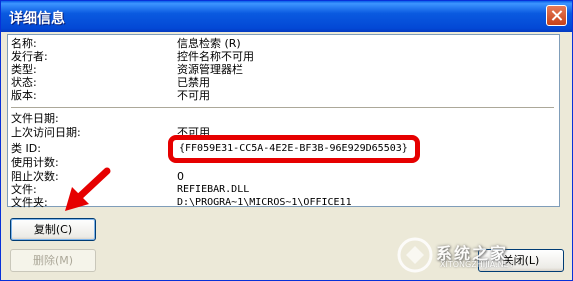  What do you see at coordinates (35, 176) in the screenshot?
I see `file-label-block-count: 阻止次数:` at bounding box center [35, 176].